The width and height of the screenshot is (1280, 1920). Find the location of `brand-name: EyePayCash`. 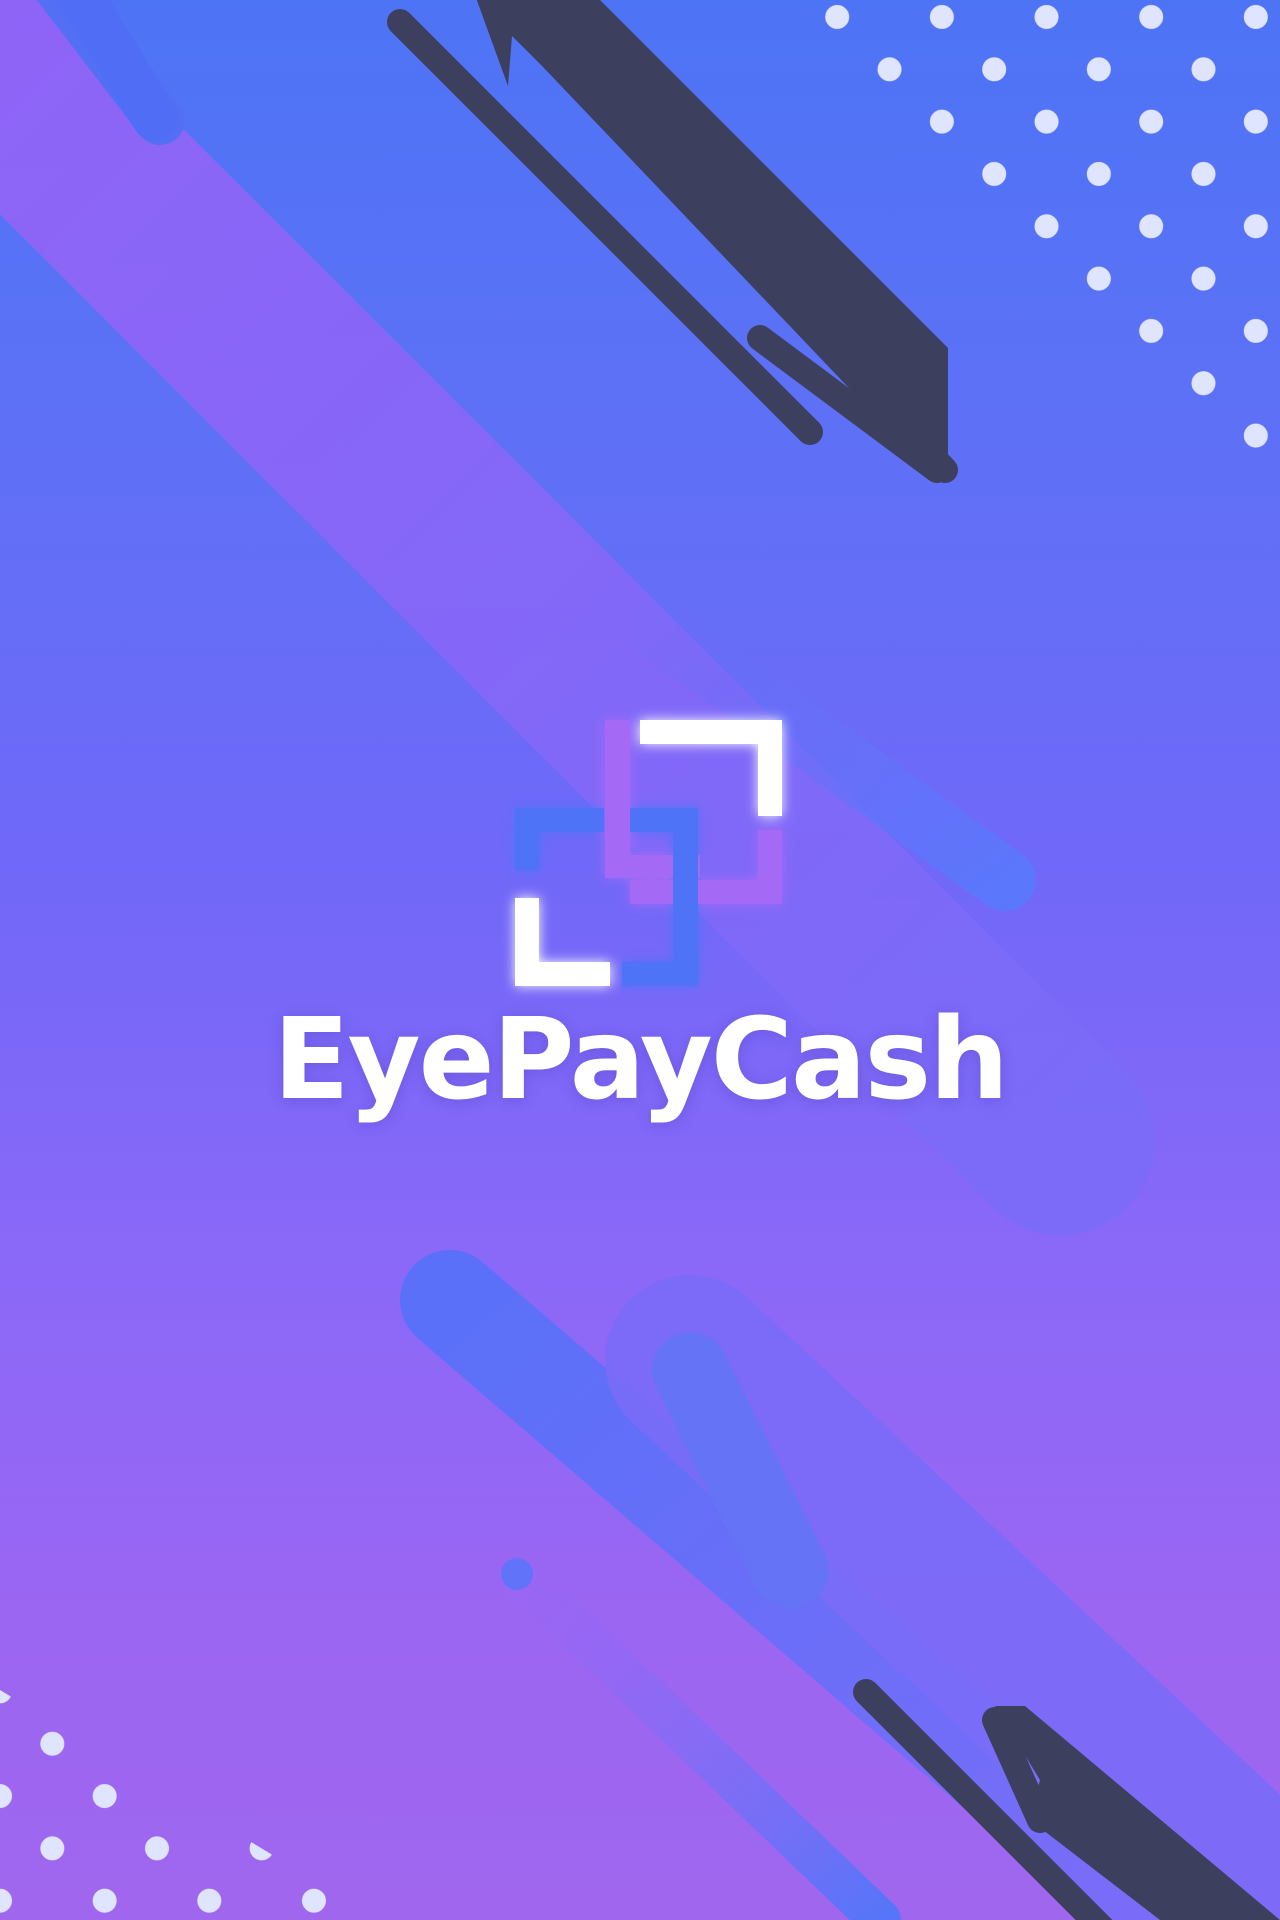

brand-name: EyePayCash is located at coordinates (641, 1060).